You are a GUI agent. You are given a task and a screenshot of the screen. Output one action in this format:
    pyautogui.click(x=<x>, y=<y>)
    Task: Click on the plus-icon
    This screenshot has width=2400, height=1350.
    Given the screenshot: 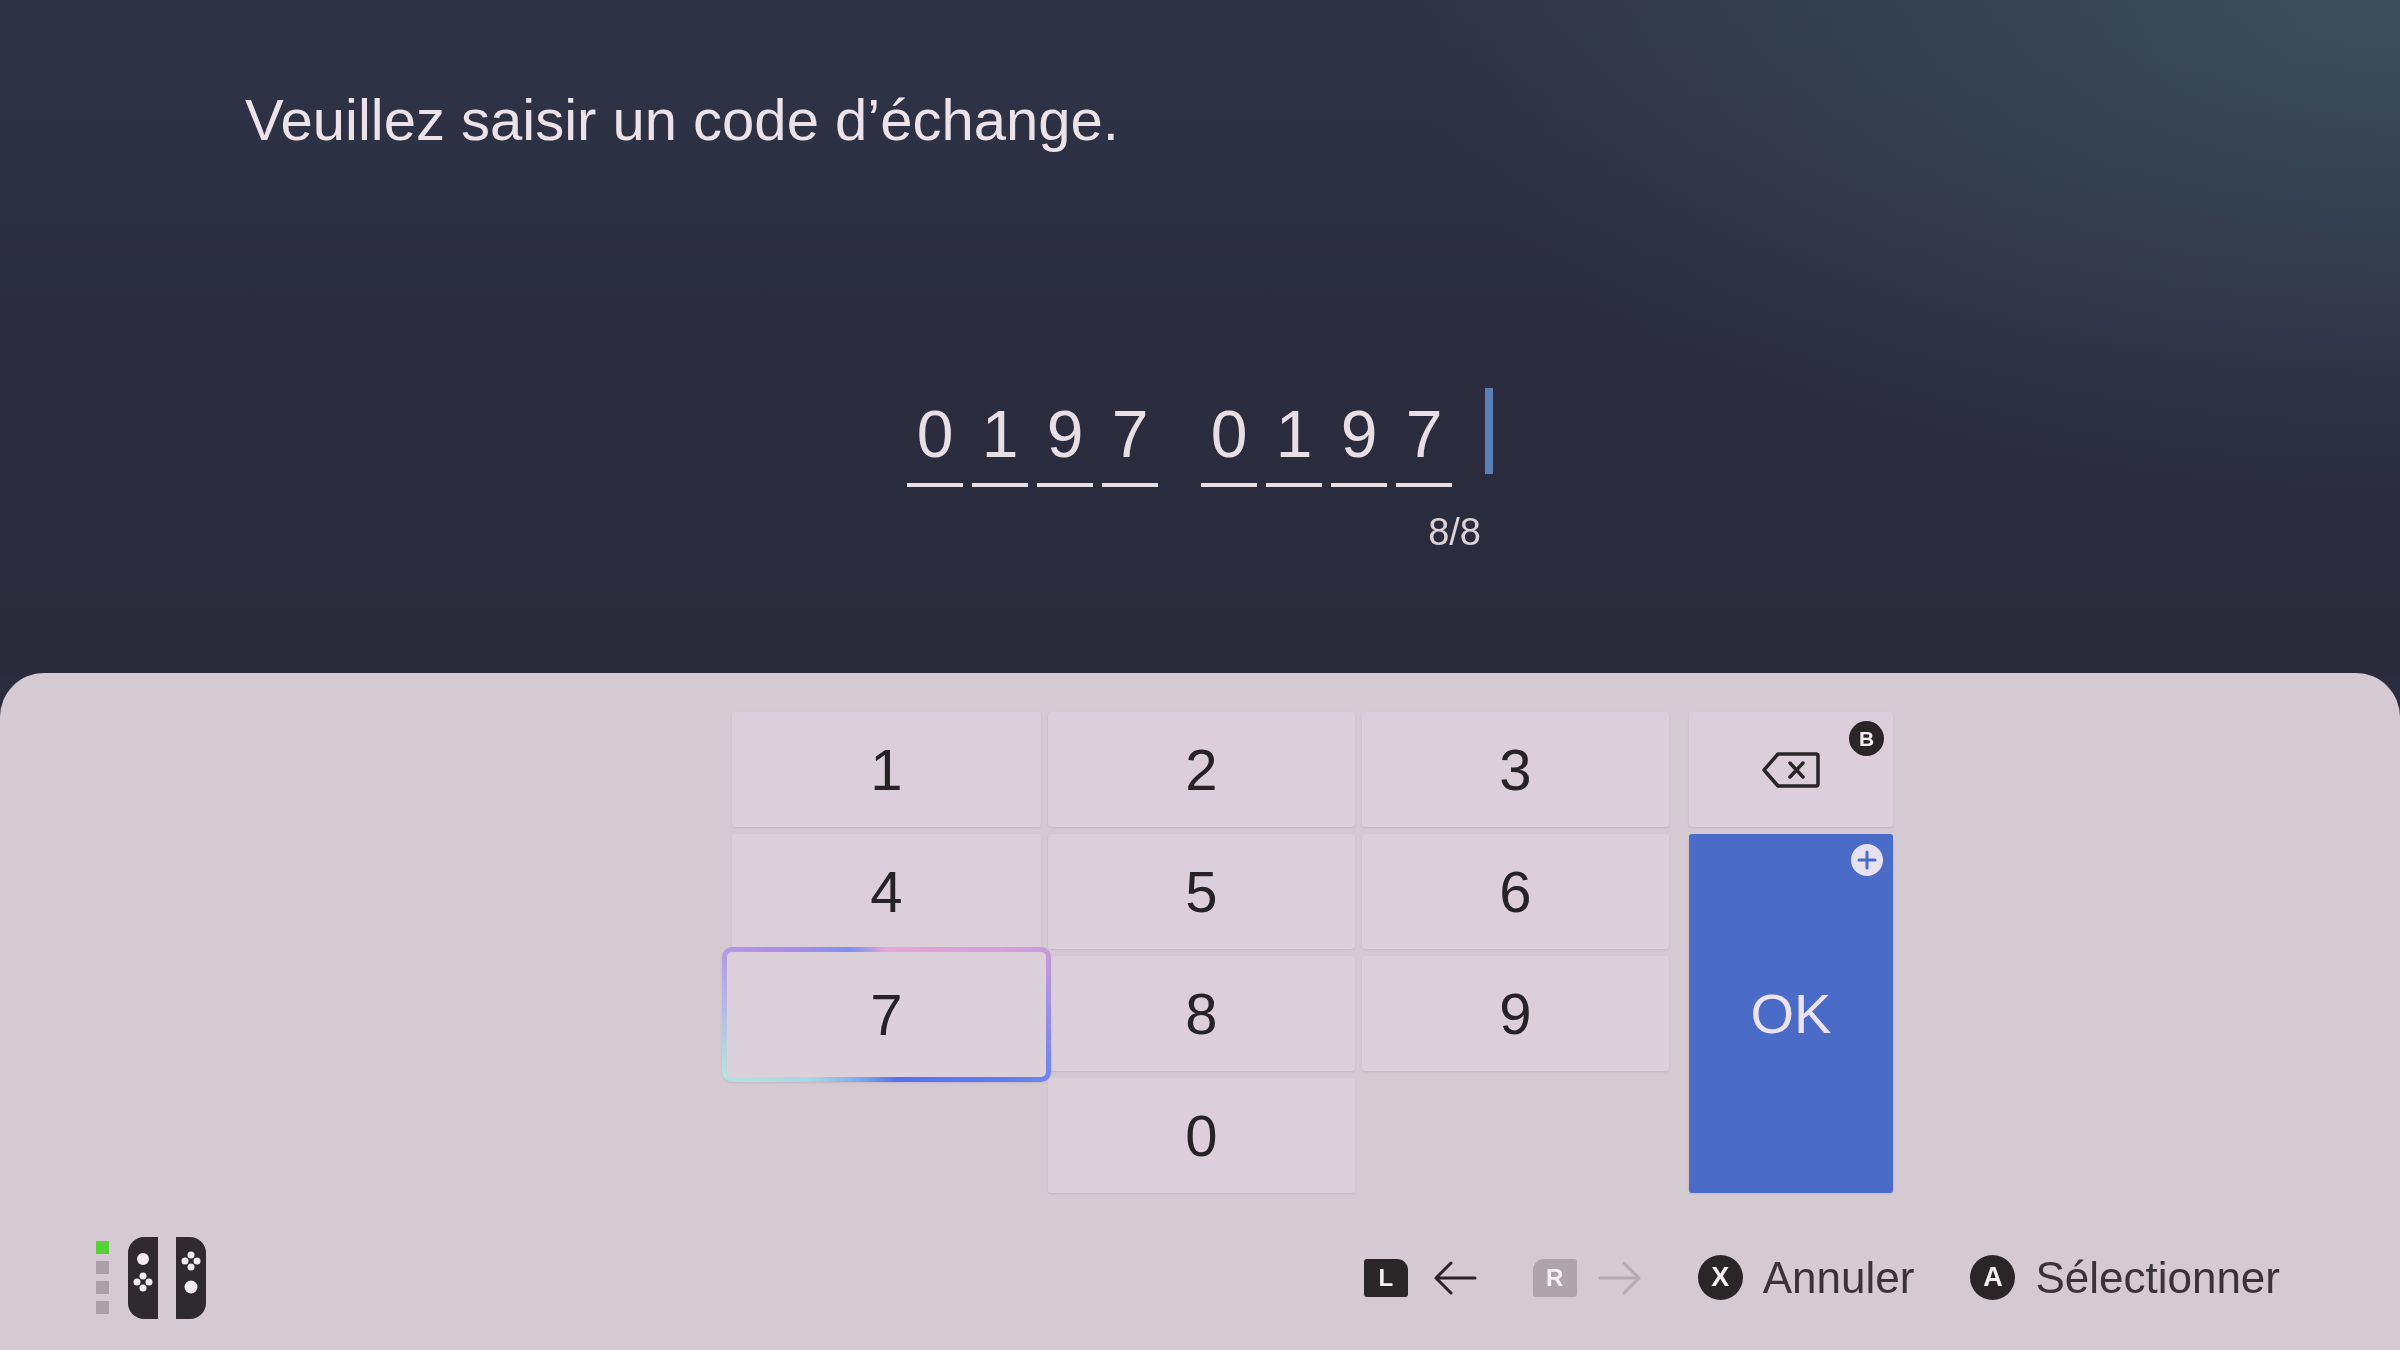 What is the action you would take?
    pyautogui.click(x=1867, y=860)
    